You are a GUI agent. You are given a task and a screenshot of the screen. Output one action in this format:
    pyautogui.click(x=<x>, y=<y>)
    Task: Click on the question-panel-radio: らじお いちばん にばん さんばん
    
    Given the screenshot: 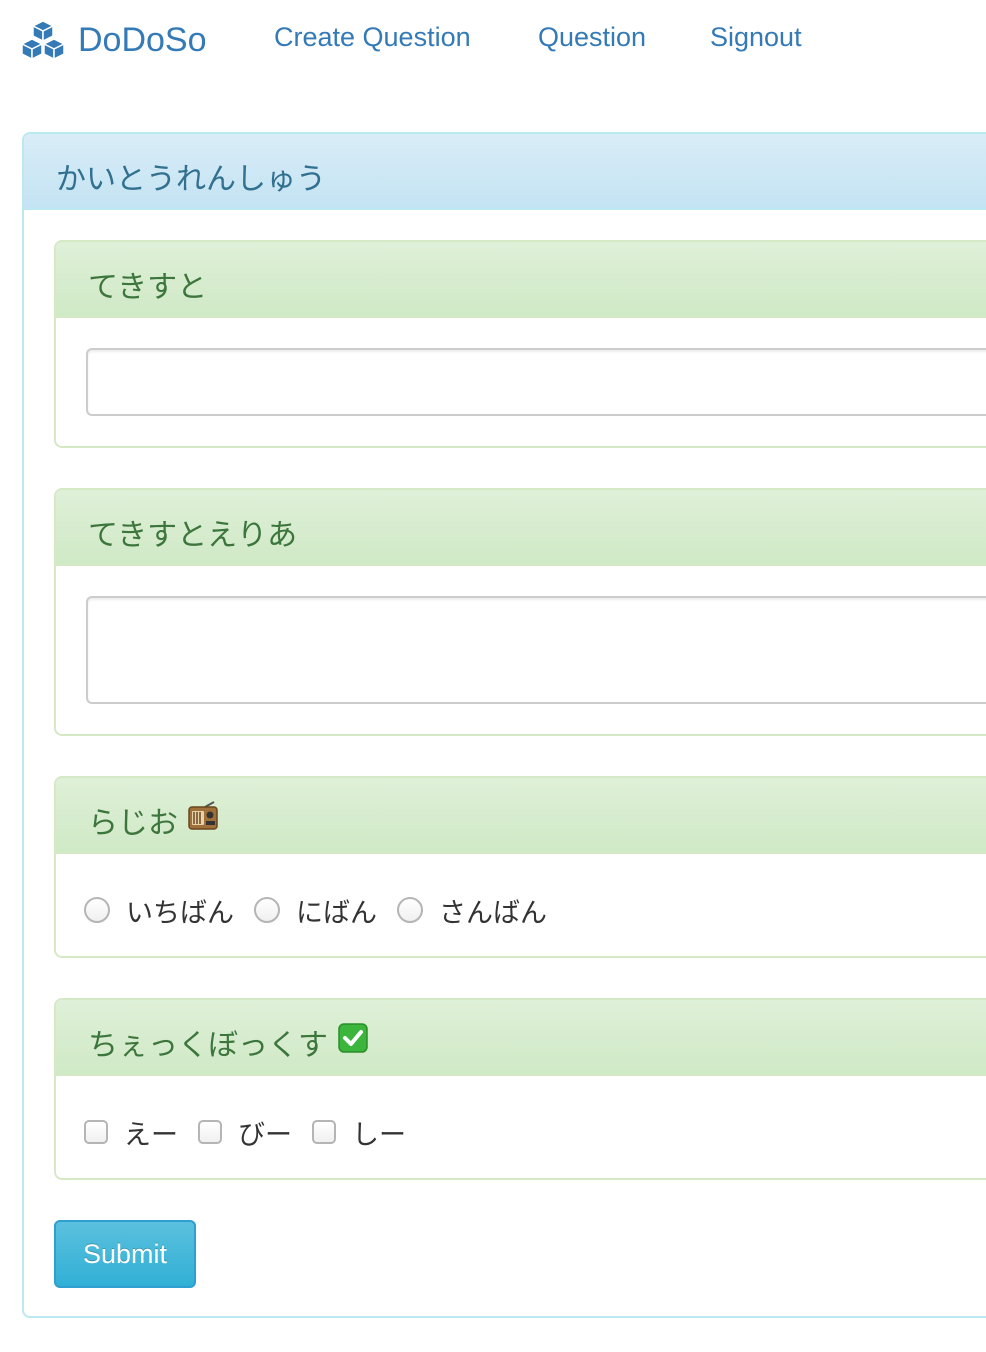 What is the action you would take?
    pyautogui.click(x=520, y=867)
    